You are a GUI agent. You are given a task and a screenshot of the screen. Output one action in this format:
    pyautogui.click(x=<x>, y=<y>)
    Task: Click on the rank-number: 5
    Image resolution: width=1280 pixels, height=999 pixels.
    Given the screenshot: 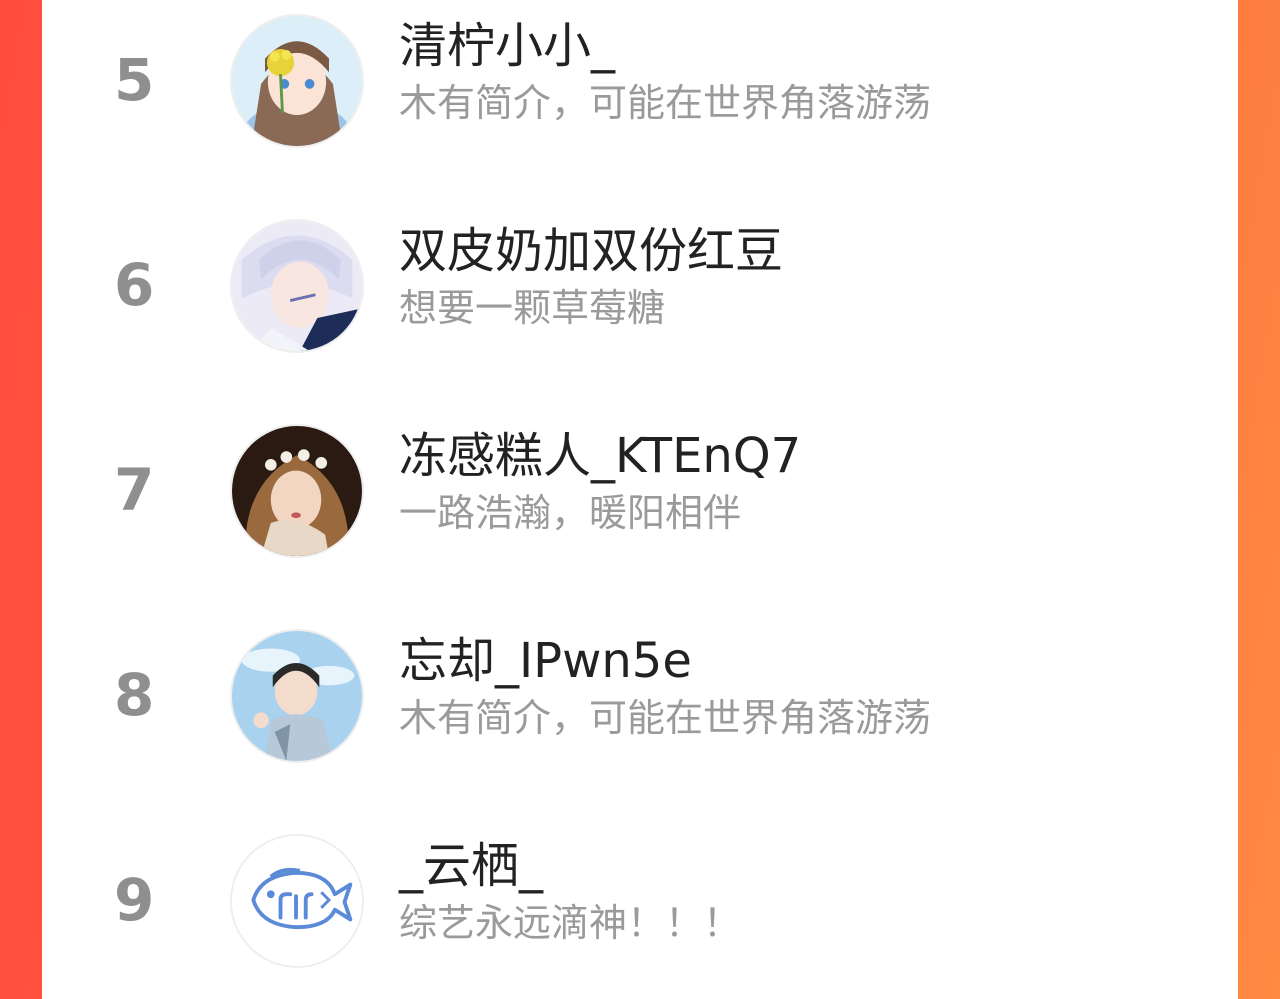 What is the action you would take?
    pyautogui.click(x=134, y=80)
    